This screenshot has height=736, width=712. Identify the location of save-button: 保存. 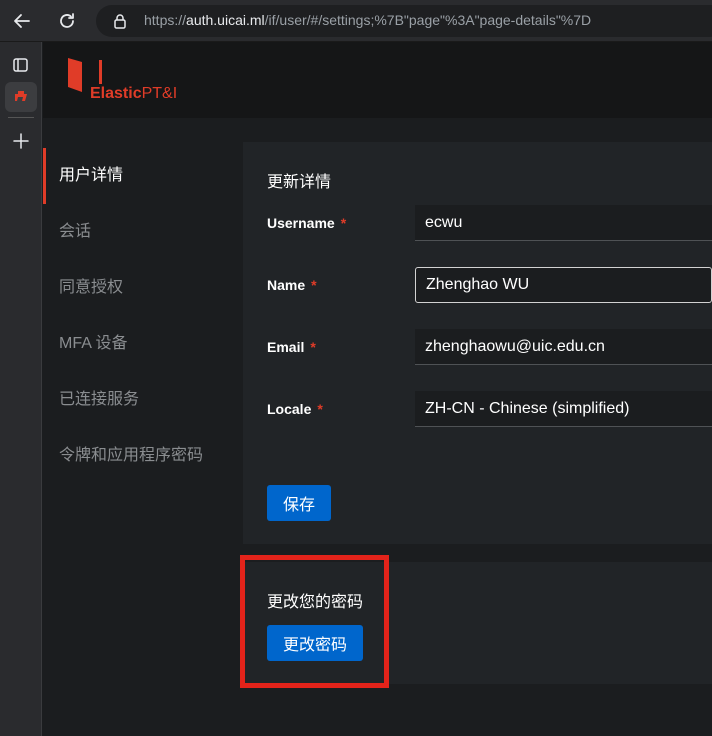
(299, 503).